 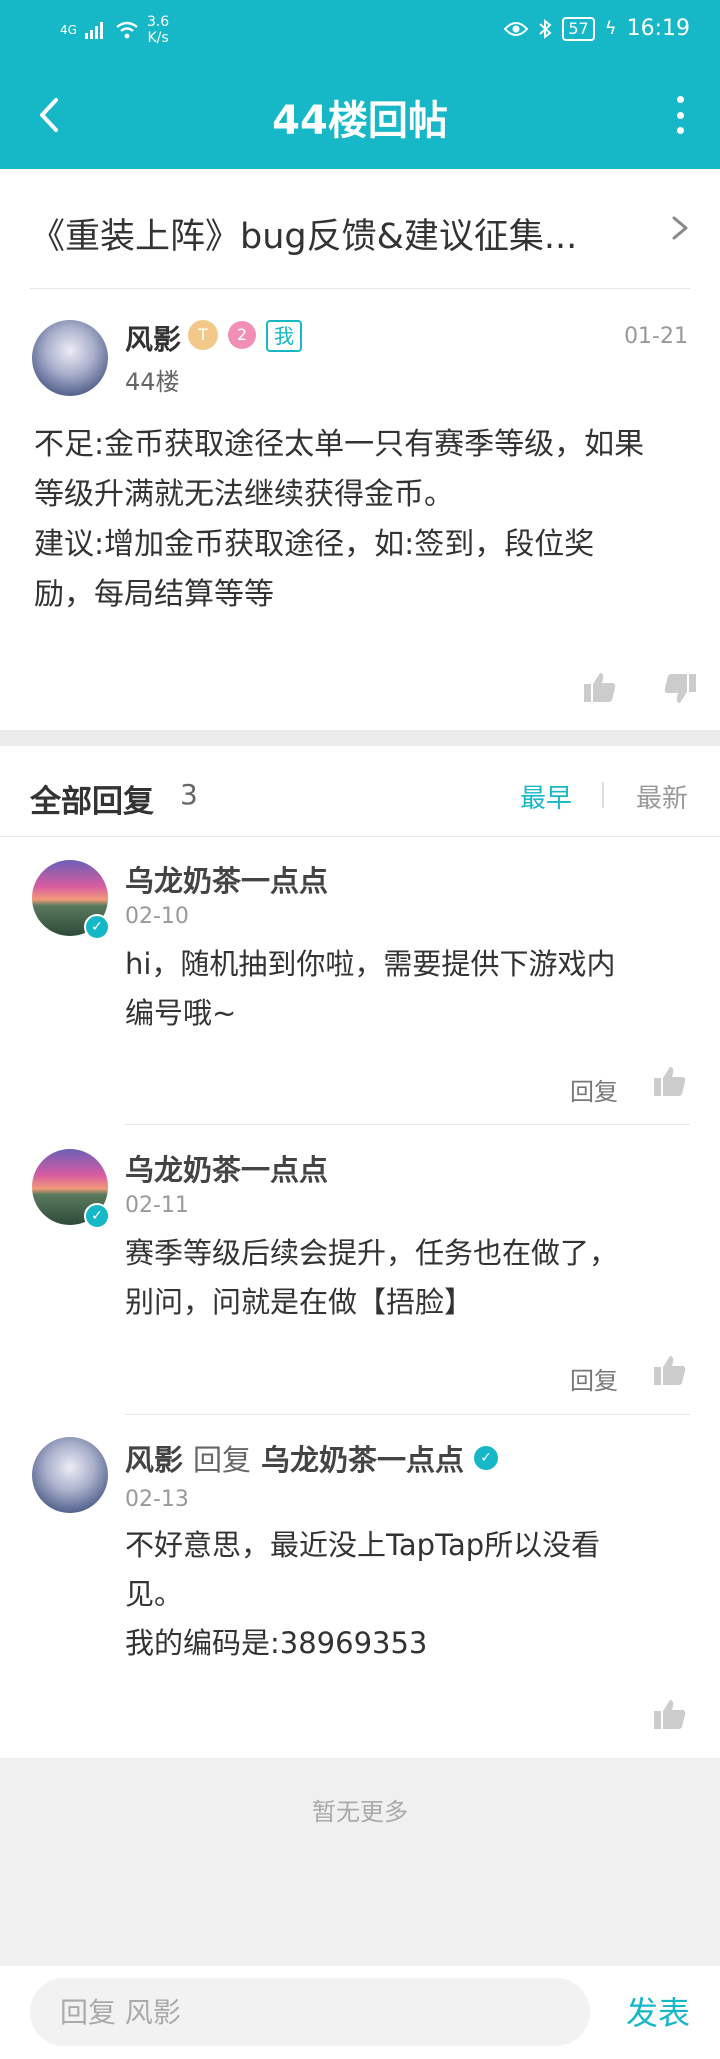 I want to click on reply-content: 赛季等级后续会提升，任务也在做了， 别问，问就是在做【捂脸】, so click(x=405, y=1278).